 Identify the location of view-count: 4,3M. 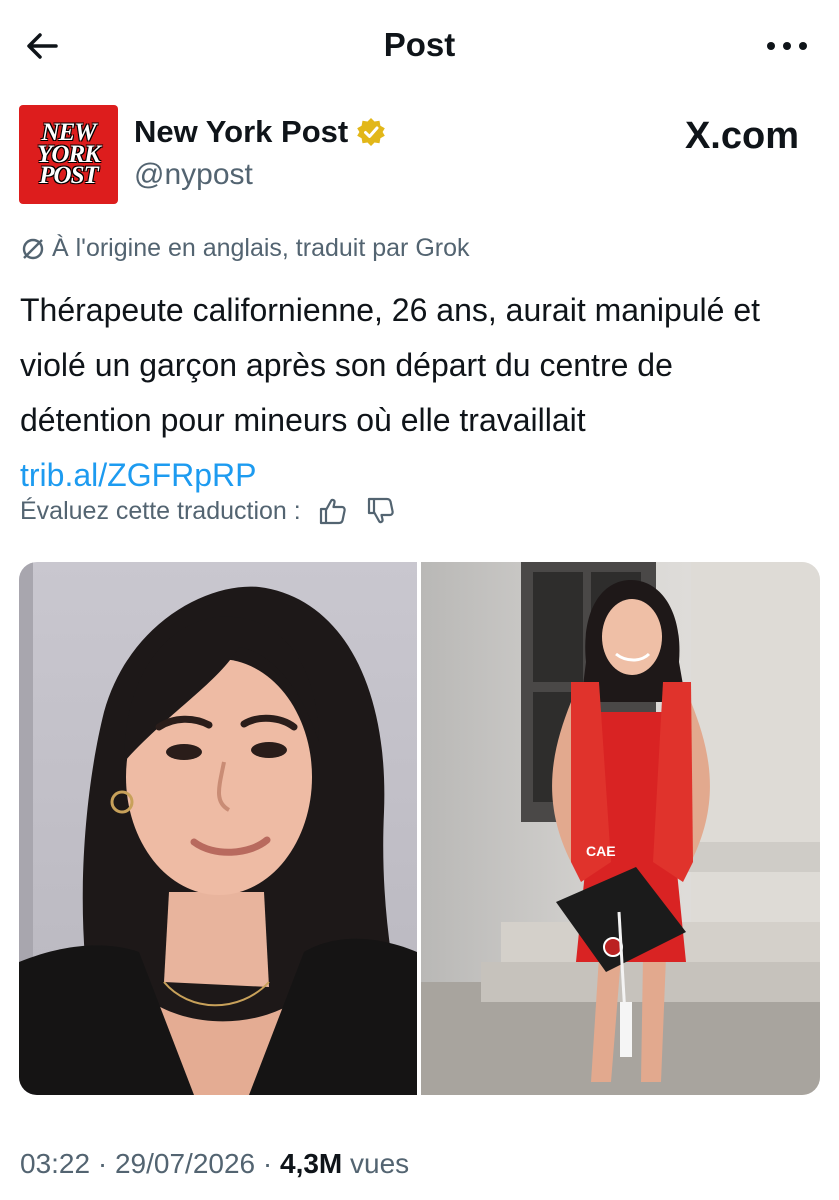
(311, 1163).